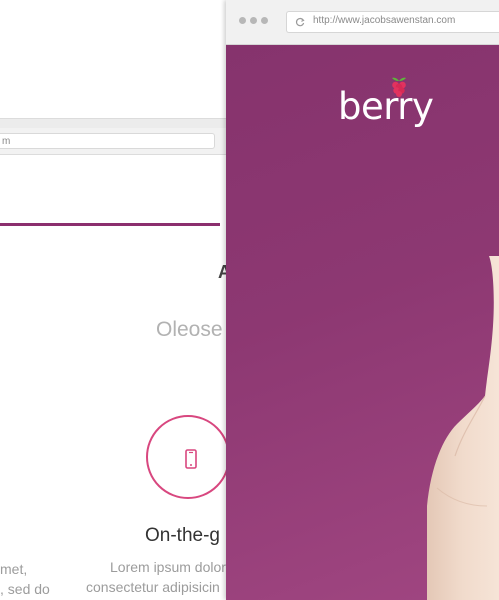 Image resolution: width=499 pixels, height=600 pixels. Describe the element at coordinates (463, 428) in the screenshot. I see `hand-holding-phone-image` at that location.